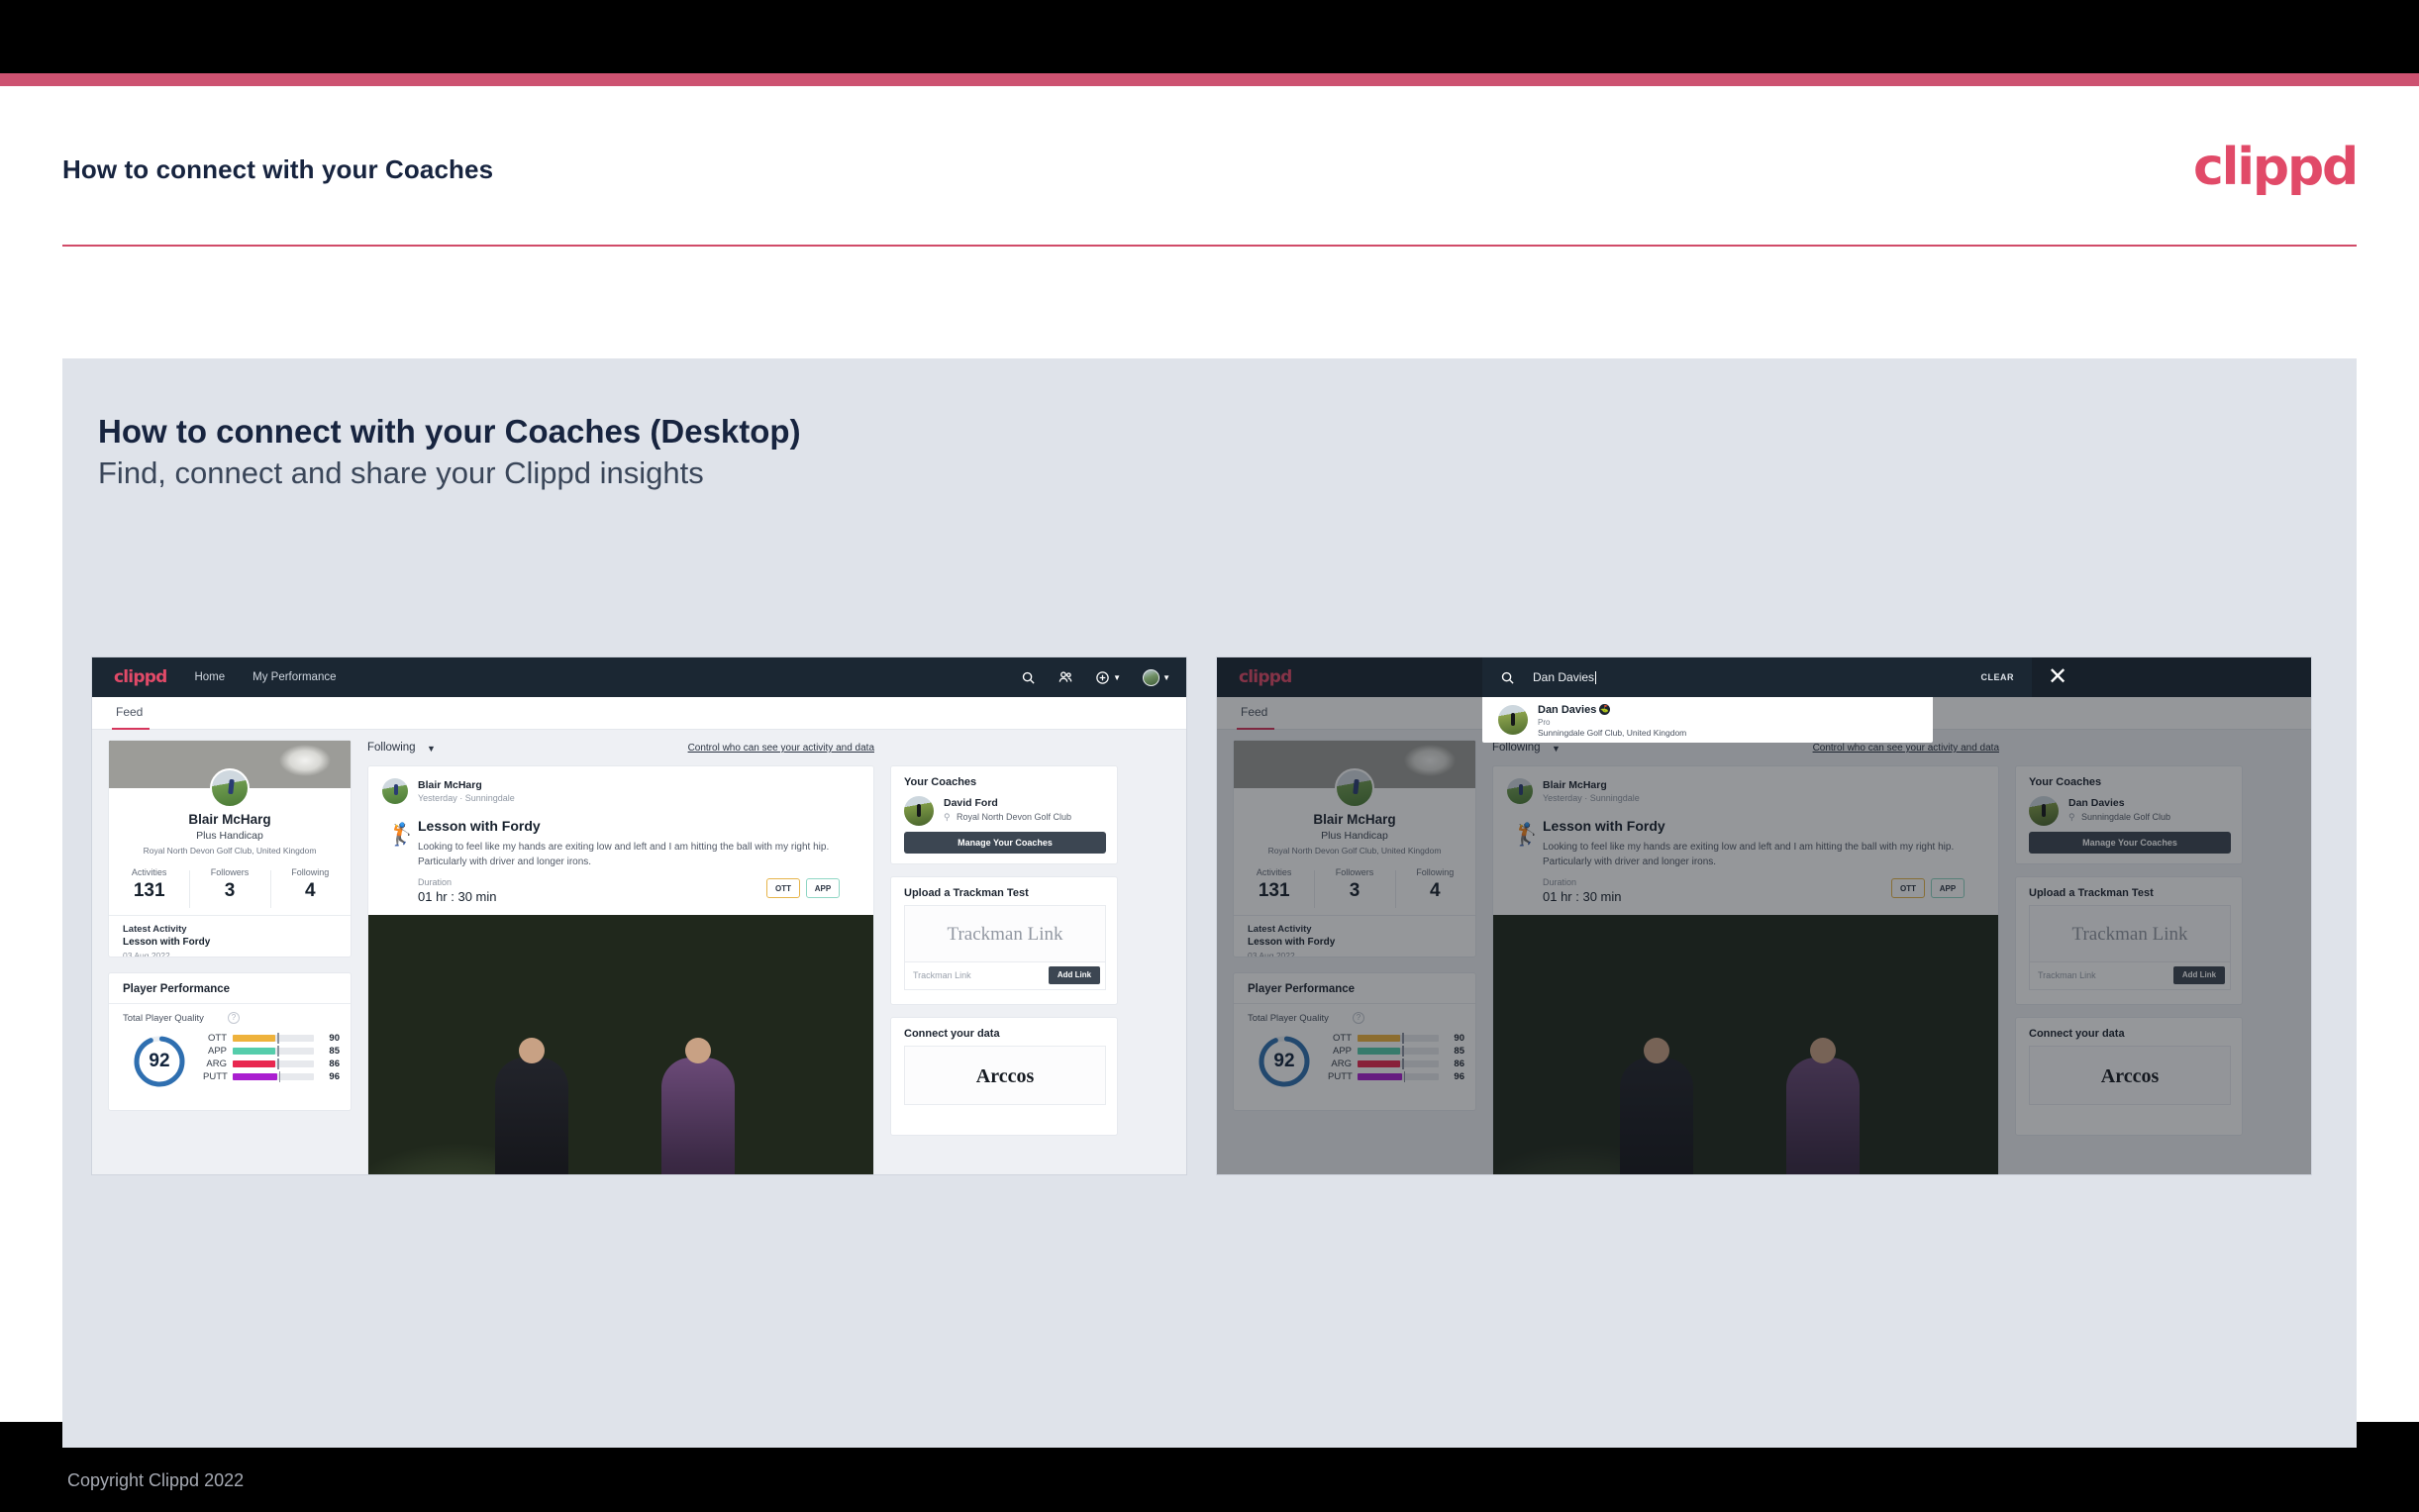  I want to click on page-title: How to connect with your Coaches, so click(278, 169).